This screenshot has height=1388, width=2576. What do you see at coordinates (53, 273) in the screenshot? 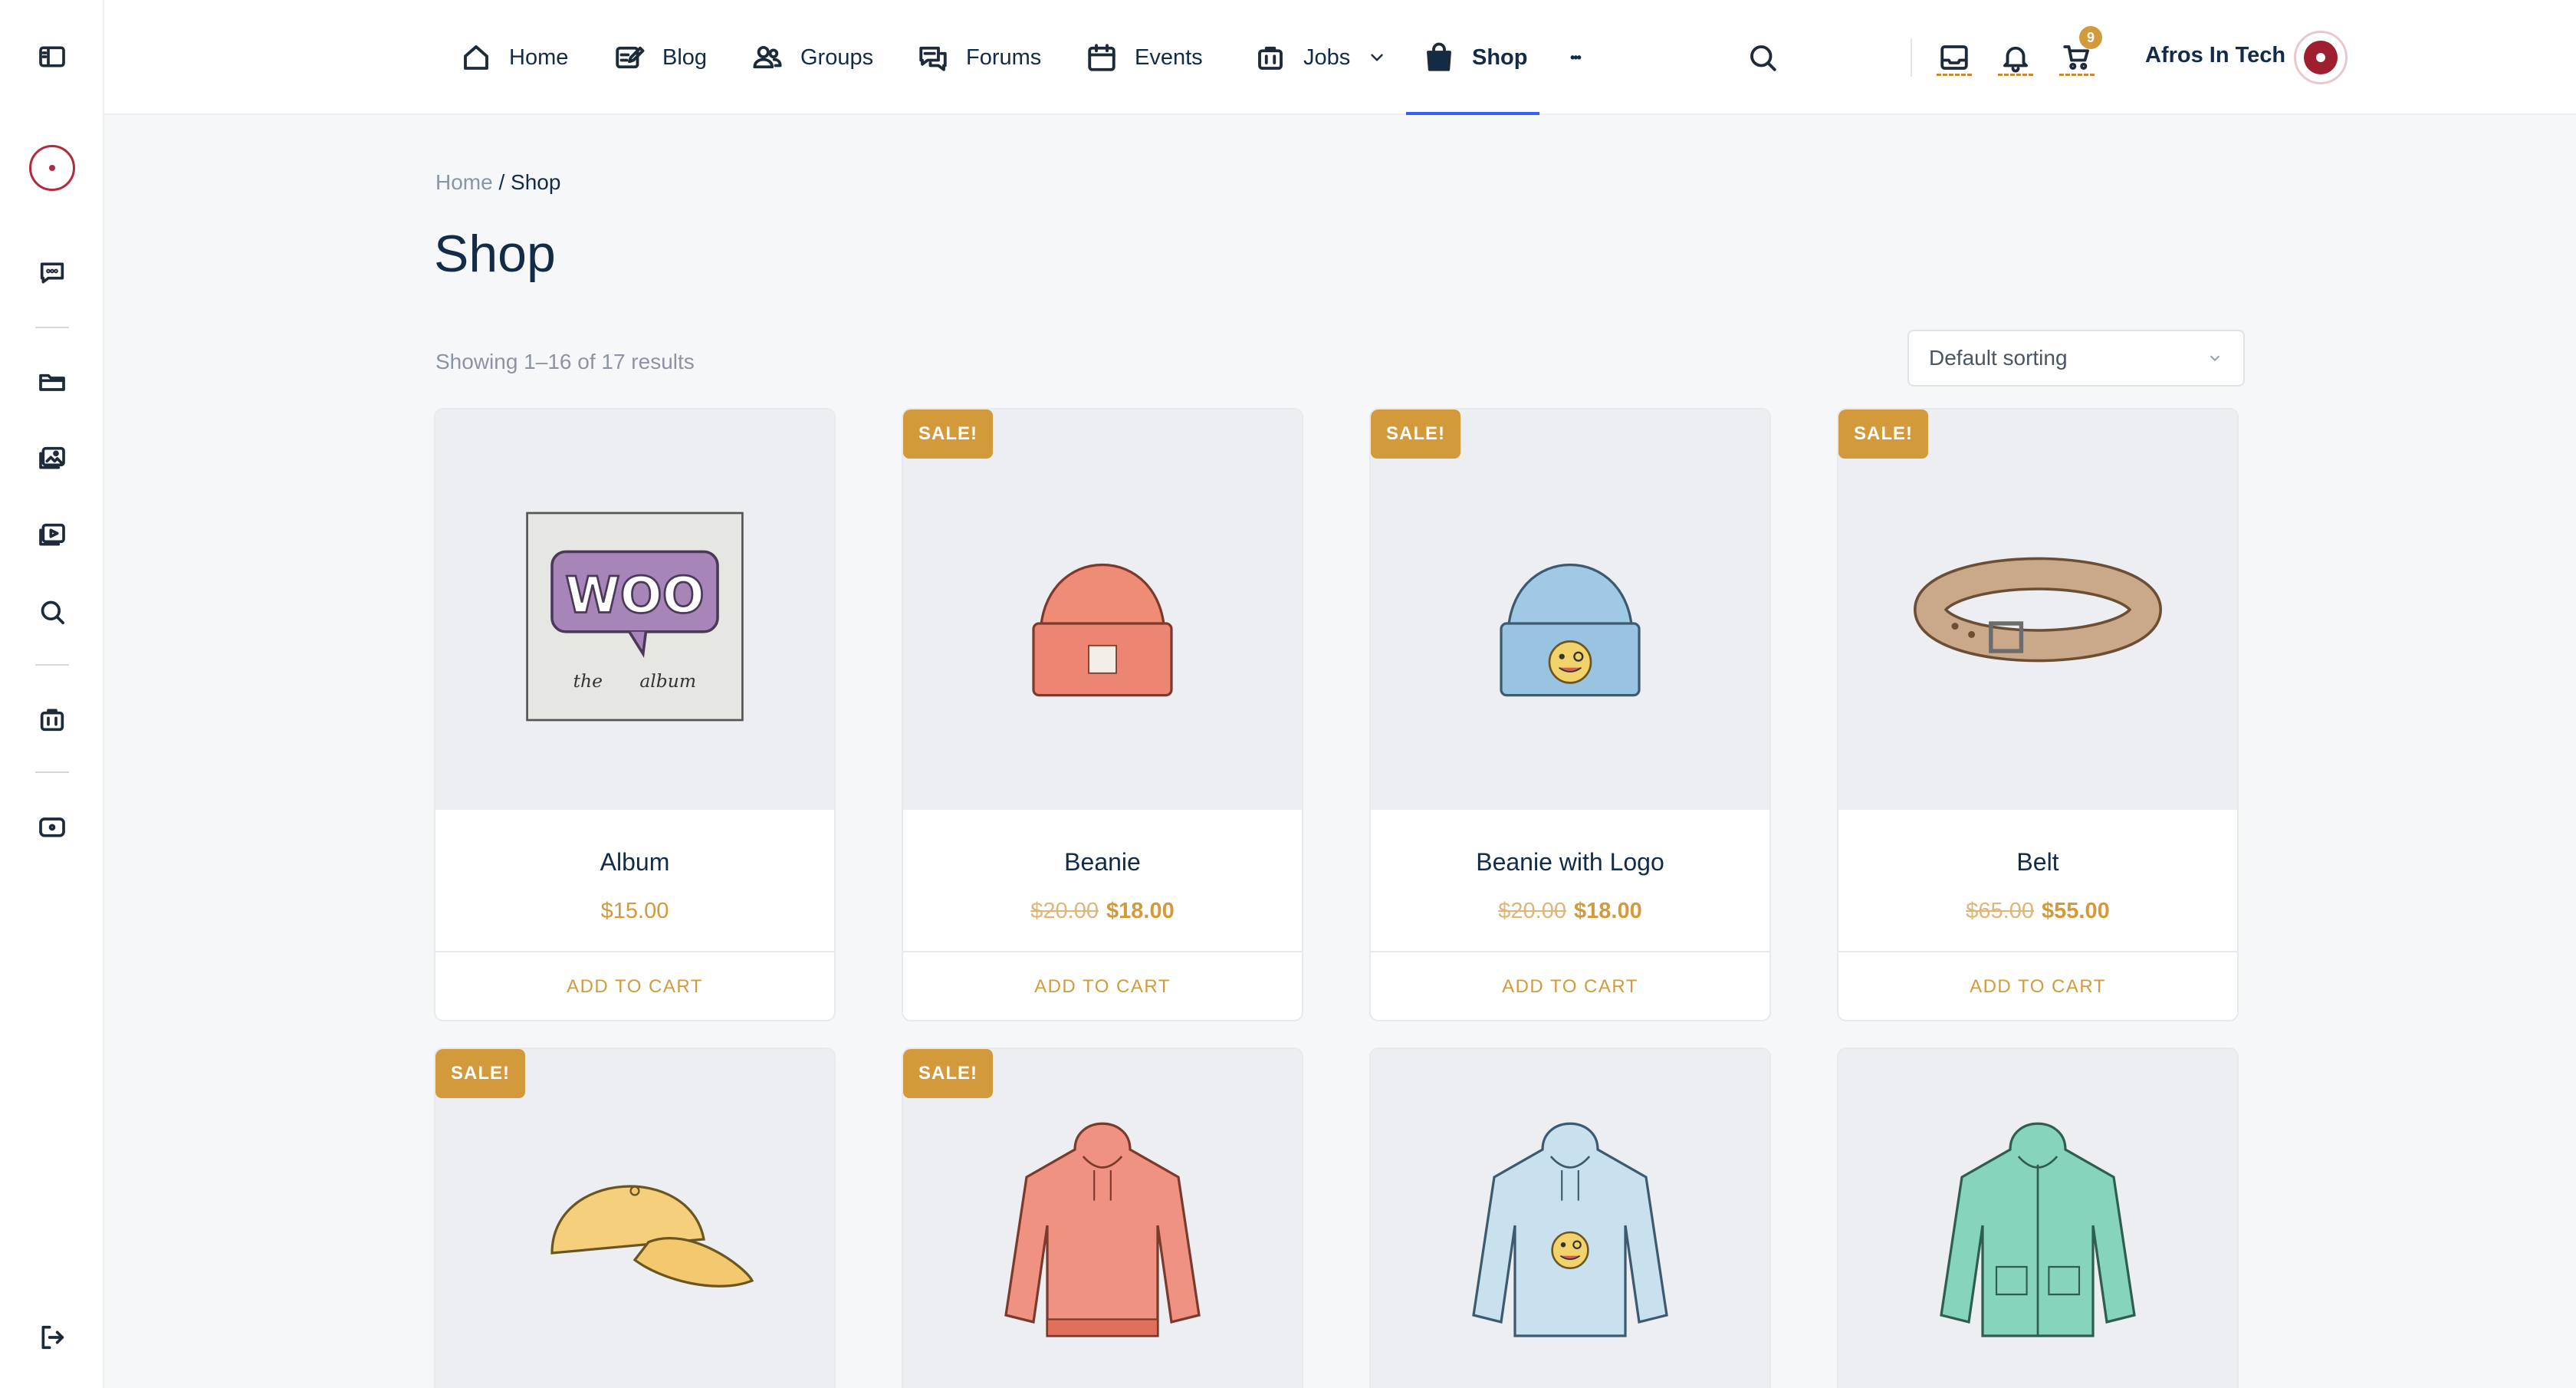
I see `messages-icon` at bounding box center [53, 273].